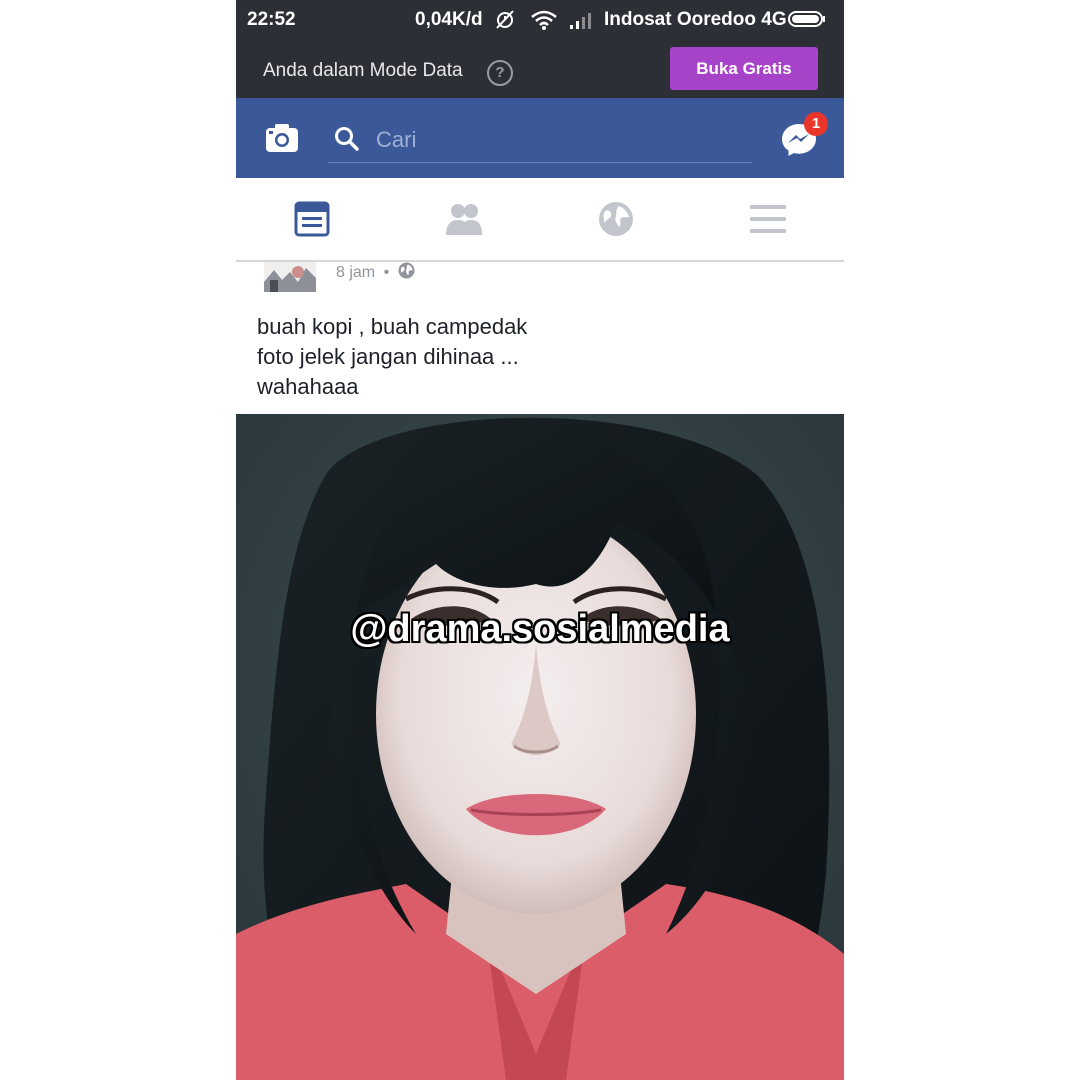 The image size is (1080, 1080). I want to click on menu-icon, so click(768, 219).